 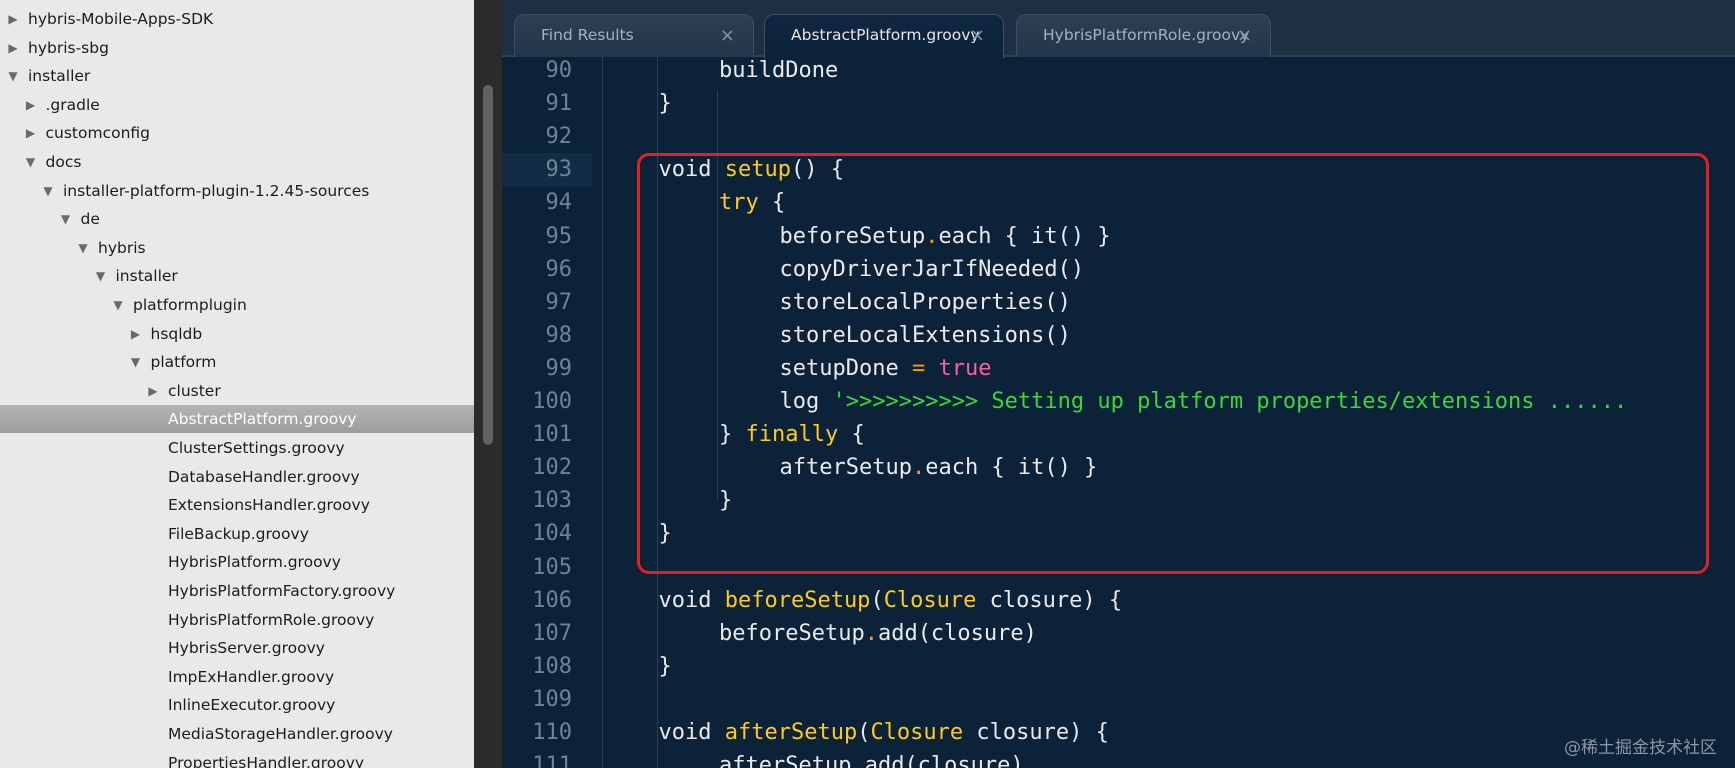 I want to click on code-line: beforeSetup.add(closure), so click(x=878, y=633).